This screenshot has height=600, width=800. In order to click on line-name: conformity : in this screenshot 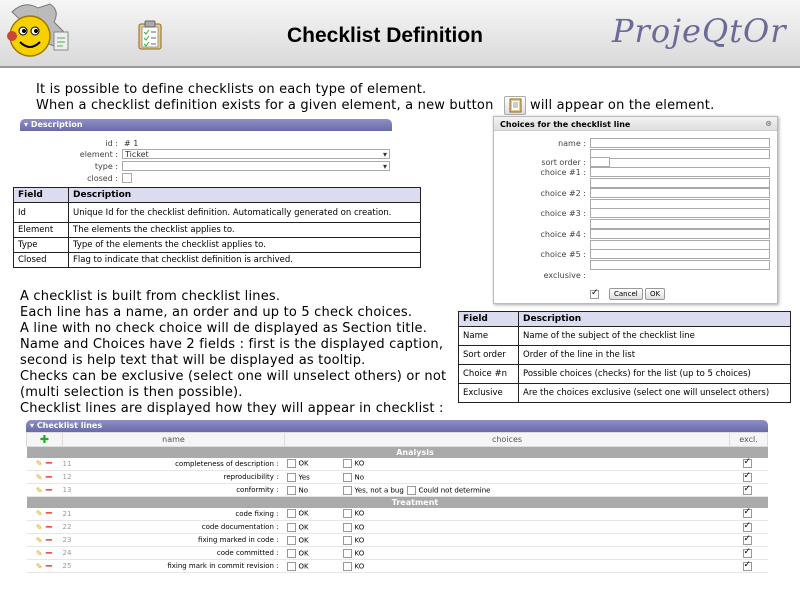, I will do `click(257, 490)`.